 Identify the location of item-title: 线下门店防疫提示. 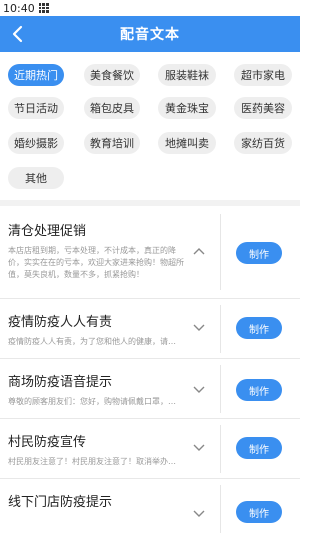
(60, 502).